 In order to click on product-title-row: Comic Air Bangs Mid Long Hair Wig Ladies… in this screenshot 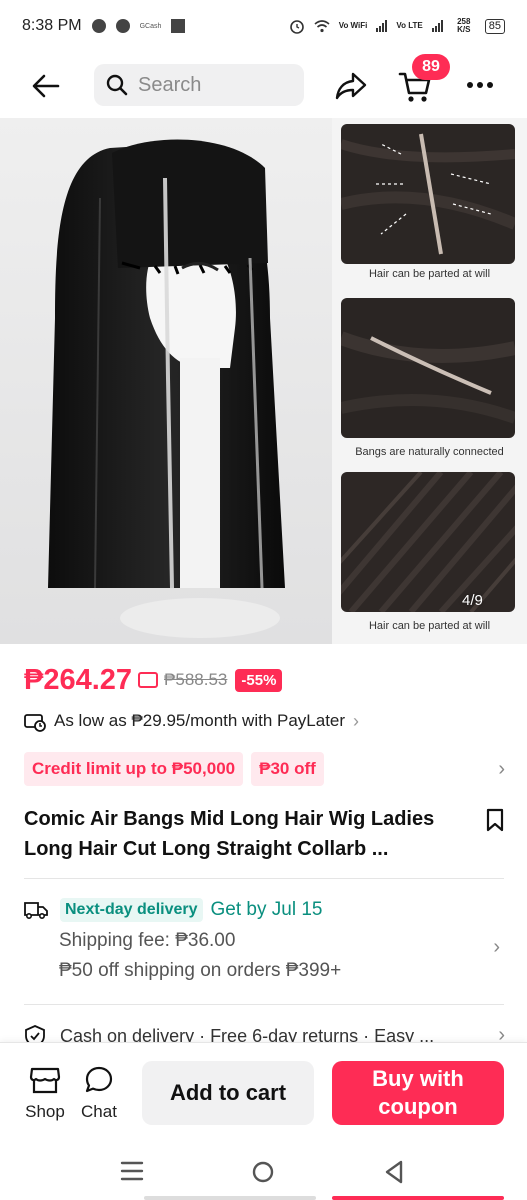, I will do `click(264, 834)`.